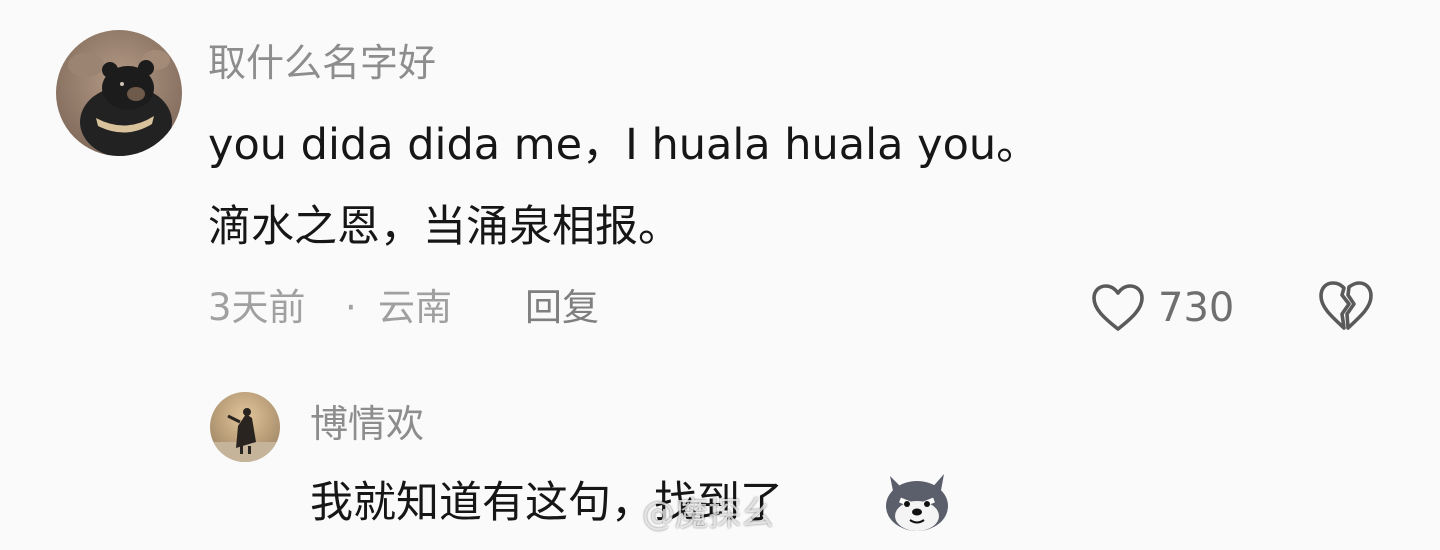  Describe the element at coordinates (444, 227) in the screenshot. I see `comment-text-line: 滴水之恩，当涌泉相报。` at that location.